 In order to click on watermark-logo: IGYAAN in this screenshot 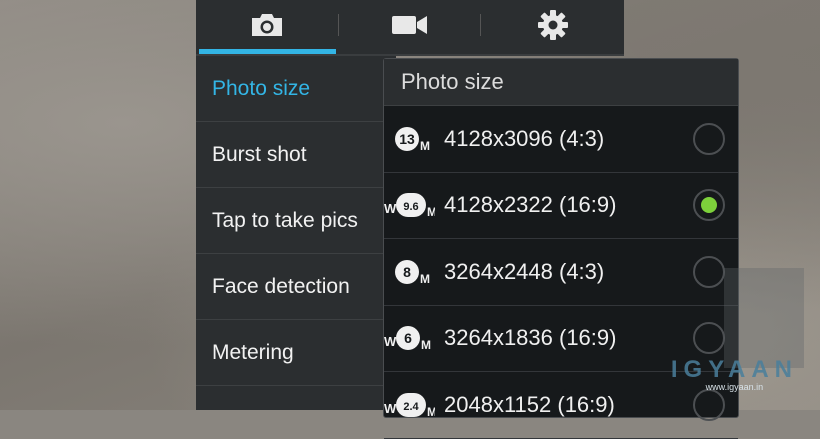, I will do `click(734, 369)`.